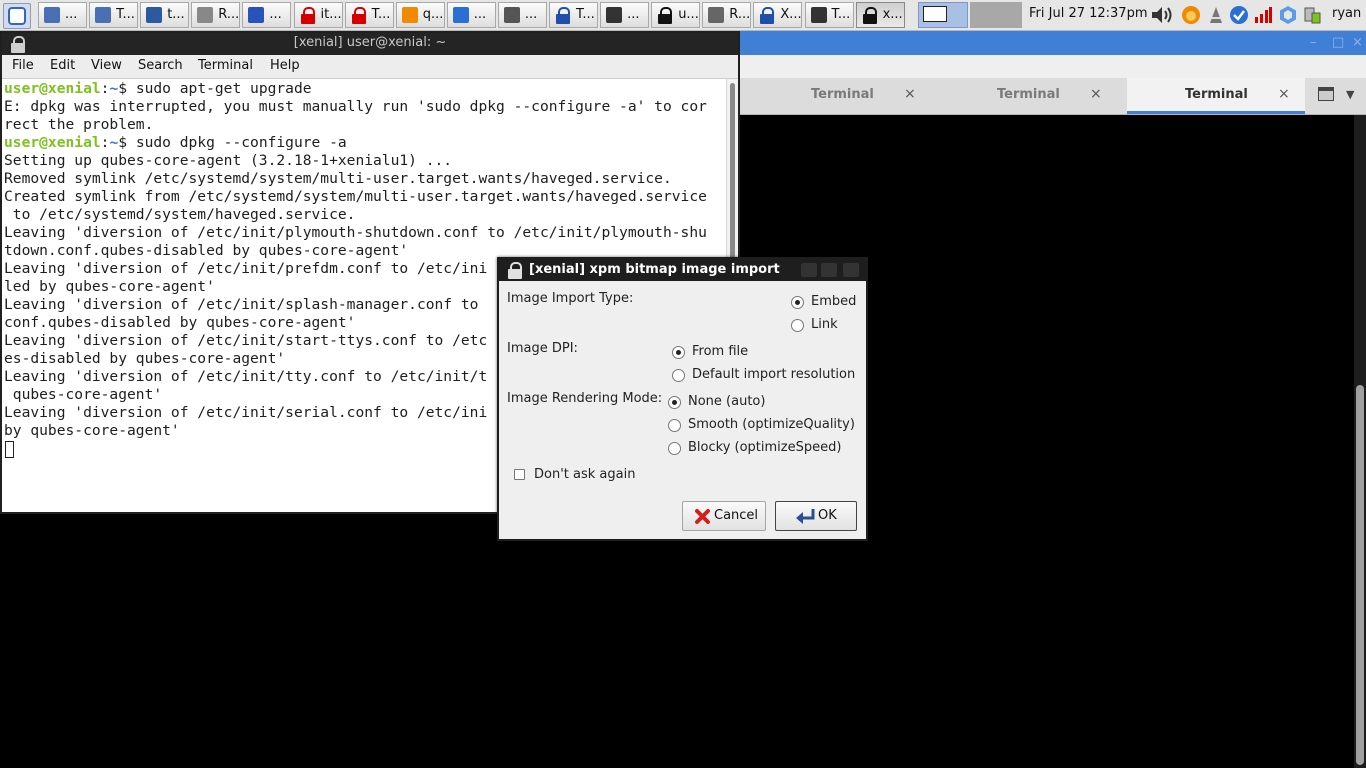 This screenshot has width=1366, height=768. What do you see at coordinates (1338, 42) in the screenshot?
I see `maximize-icon: □` at bounding box center [1338, 42].